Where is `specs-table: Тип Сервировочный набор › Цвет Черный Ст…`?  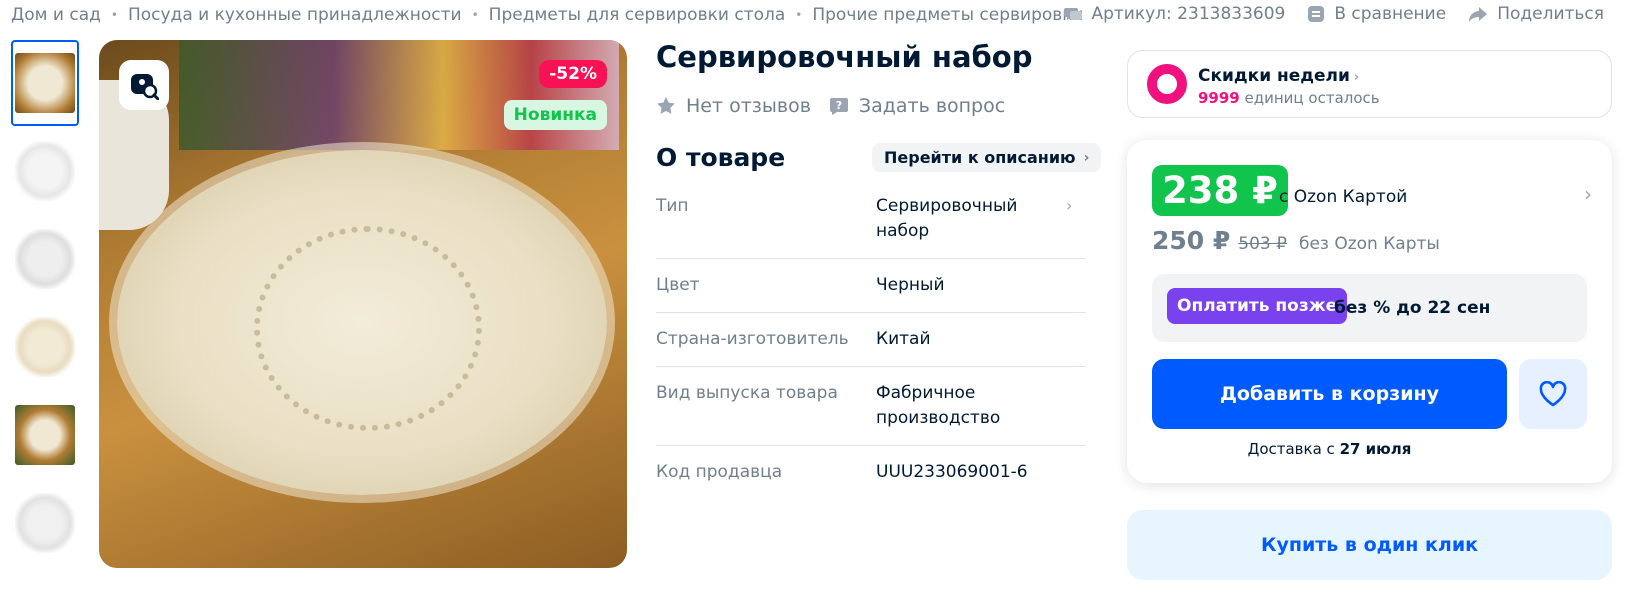
specs-table: Тип Сервировочный набор › Цвет Черный Ст… is located at coordinates (871, 344).